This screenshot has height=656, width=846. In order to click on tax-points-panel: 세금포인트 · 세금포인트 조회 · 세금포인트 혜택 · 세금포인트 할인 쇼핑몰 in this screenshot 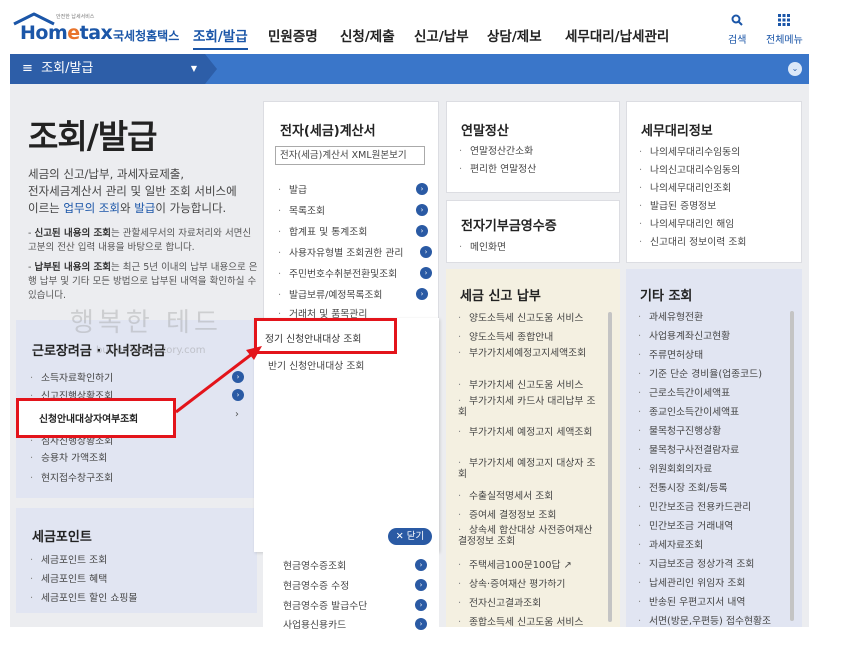, I will do `click(136, 560)`.